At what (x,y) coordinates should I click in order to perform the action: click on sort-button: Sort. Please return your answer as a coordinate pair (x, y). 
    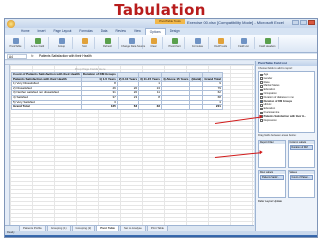
    Looking at the image, I should click on (85, 43).